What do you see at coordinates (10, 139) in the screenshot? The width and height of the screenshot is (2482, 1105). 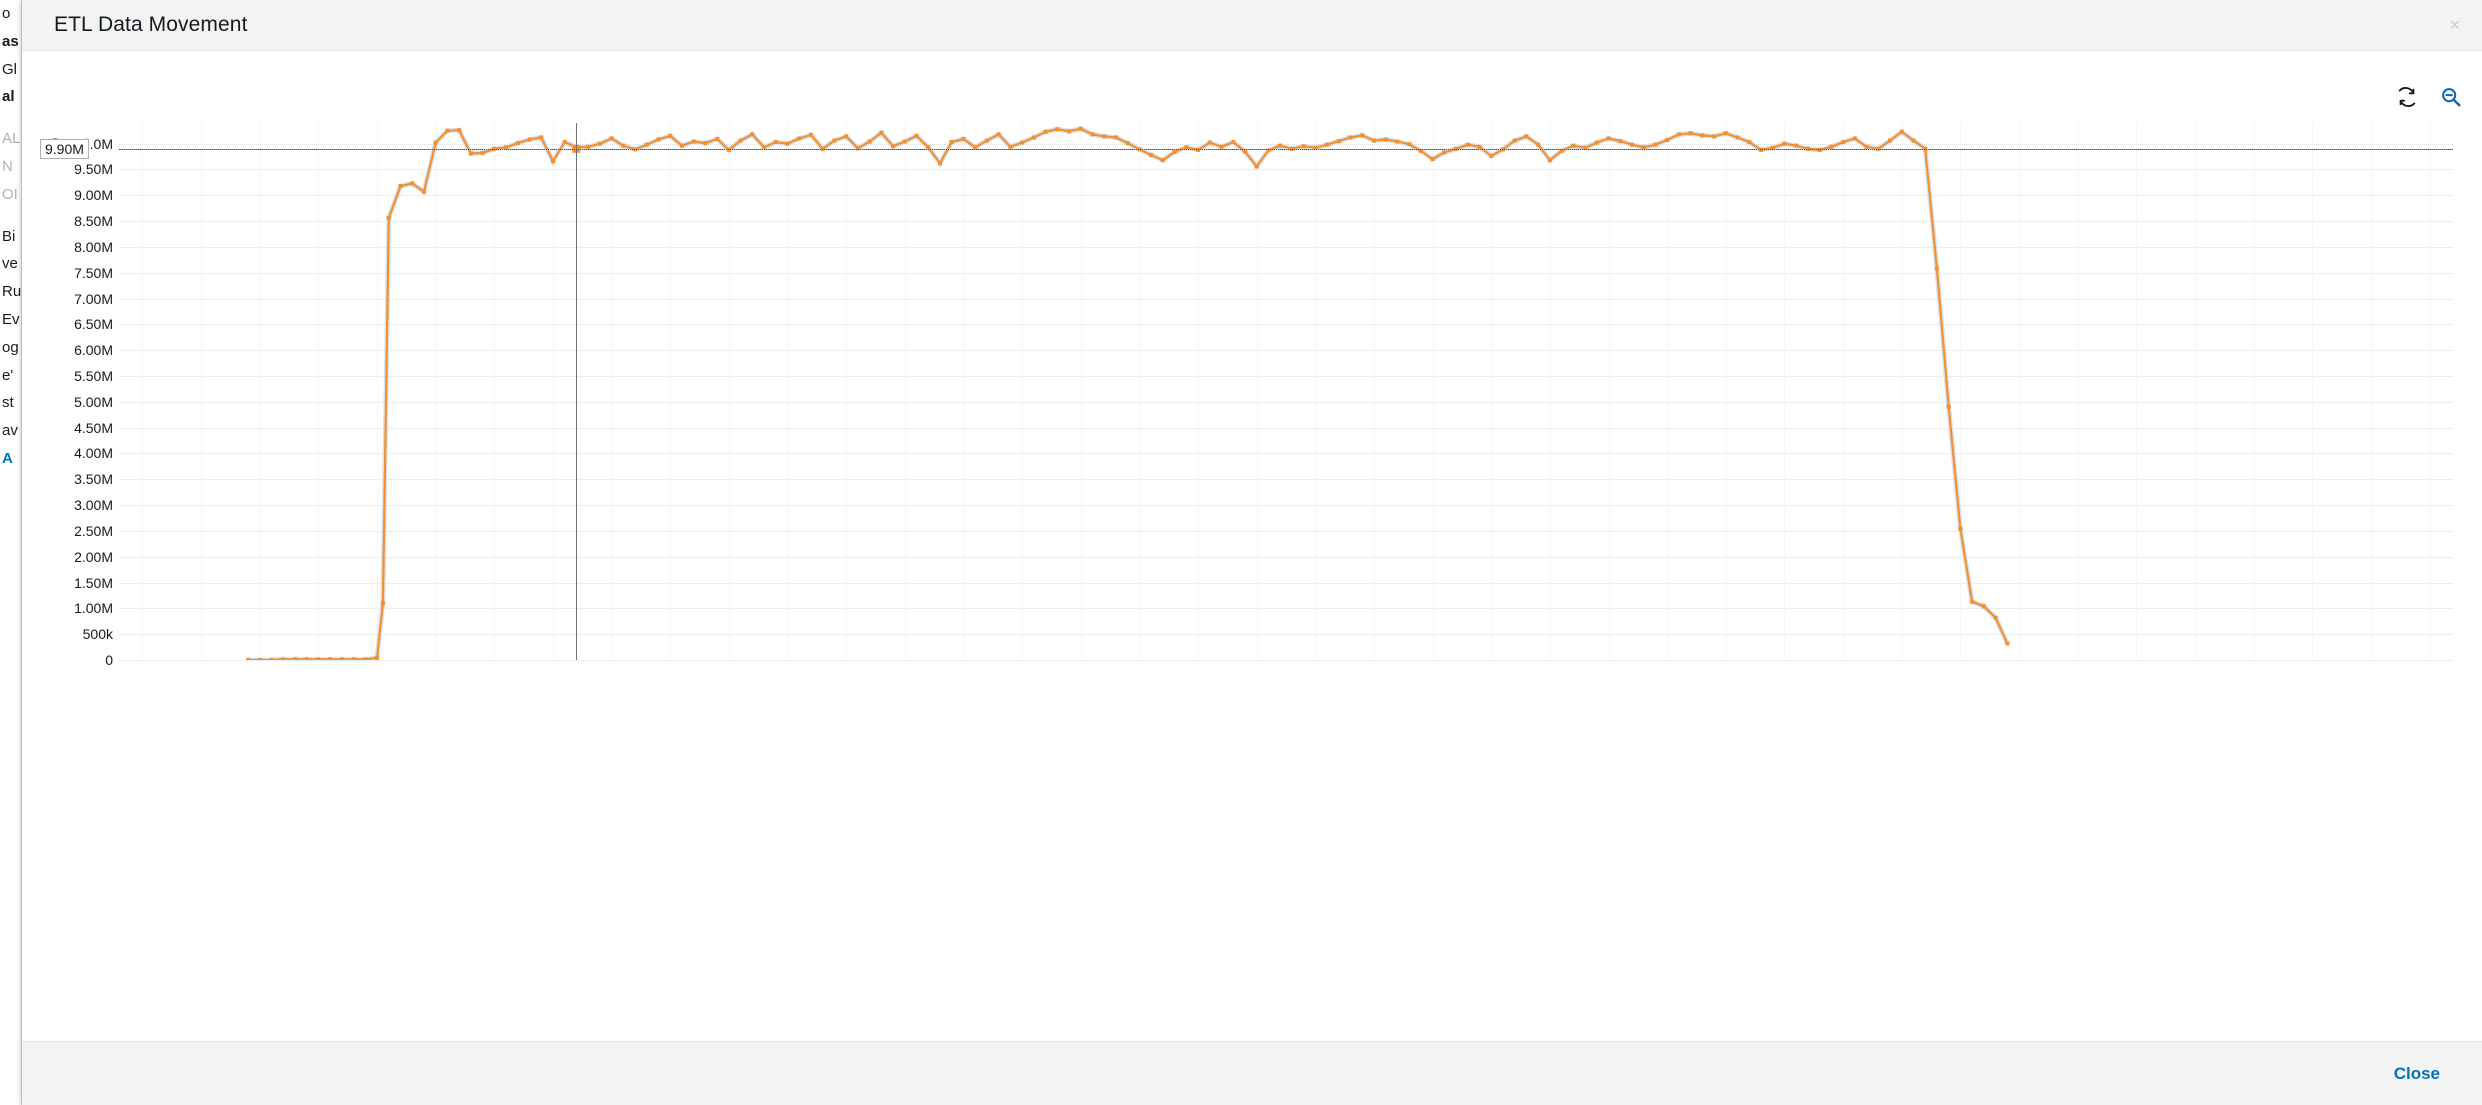 I see `sidebar-item-4: AL` at bounding box center [10, 139].